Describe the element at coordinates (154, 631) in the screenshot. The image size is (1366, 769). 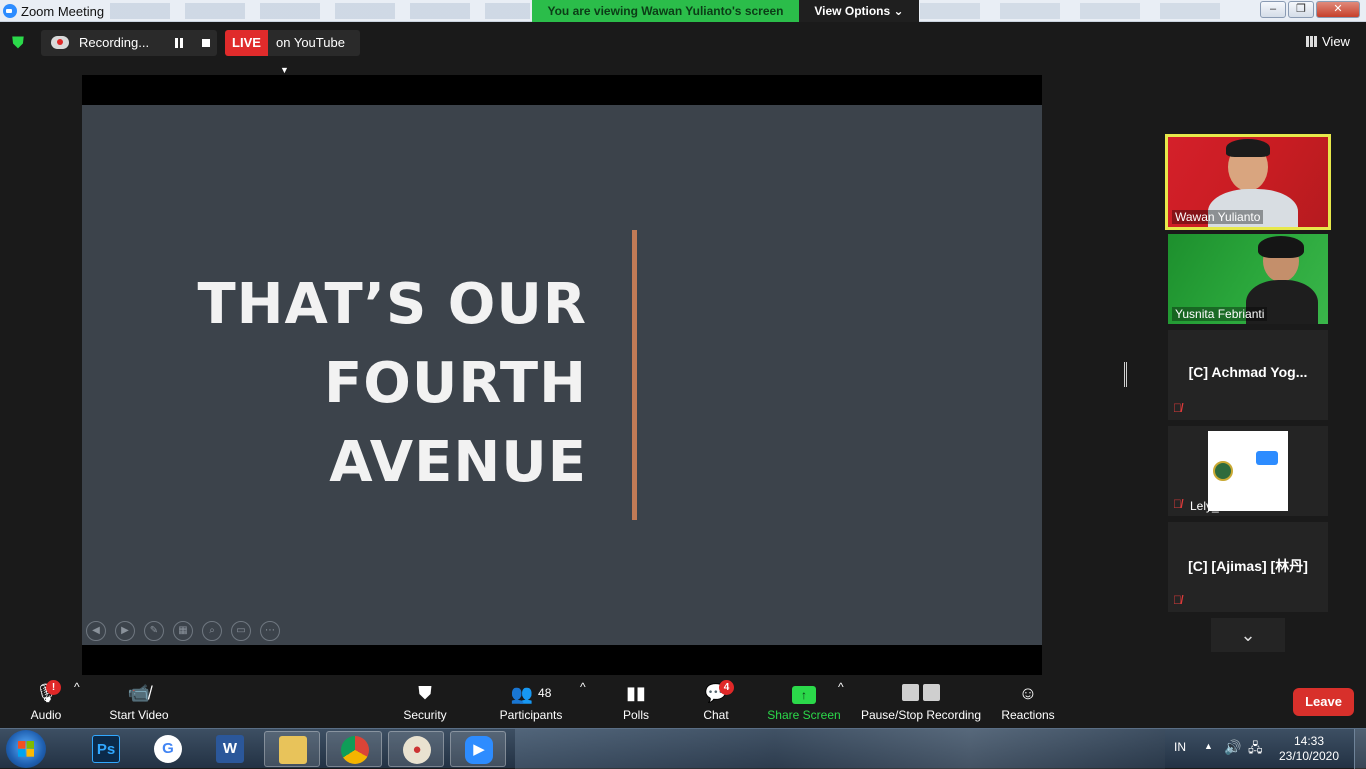
I see `pen-icon: ✎` at that location.